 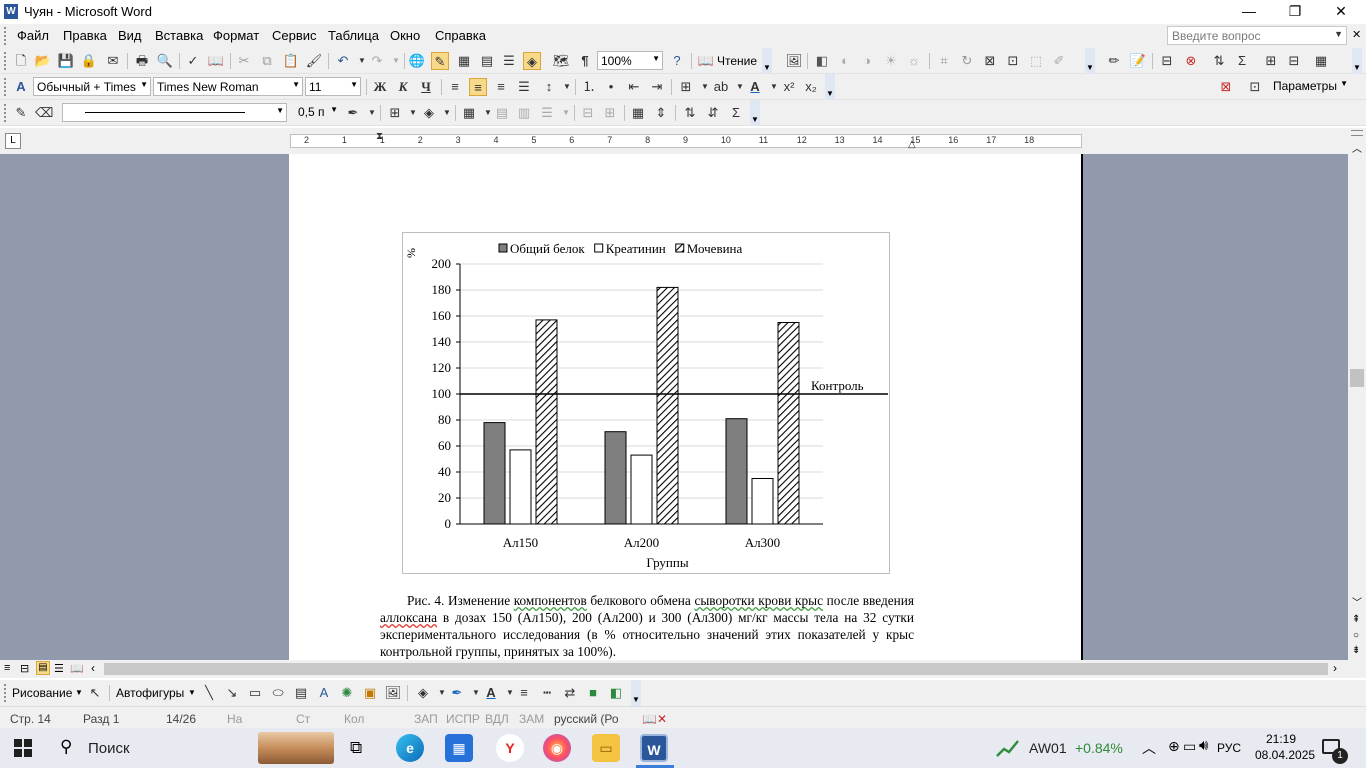 I want to click on input-language: РУС, so click(x=1229, y=748).